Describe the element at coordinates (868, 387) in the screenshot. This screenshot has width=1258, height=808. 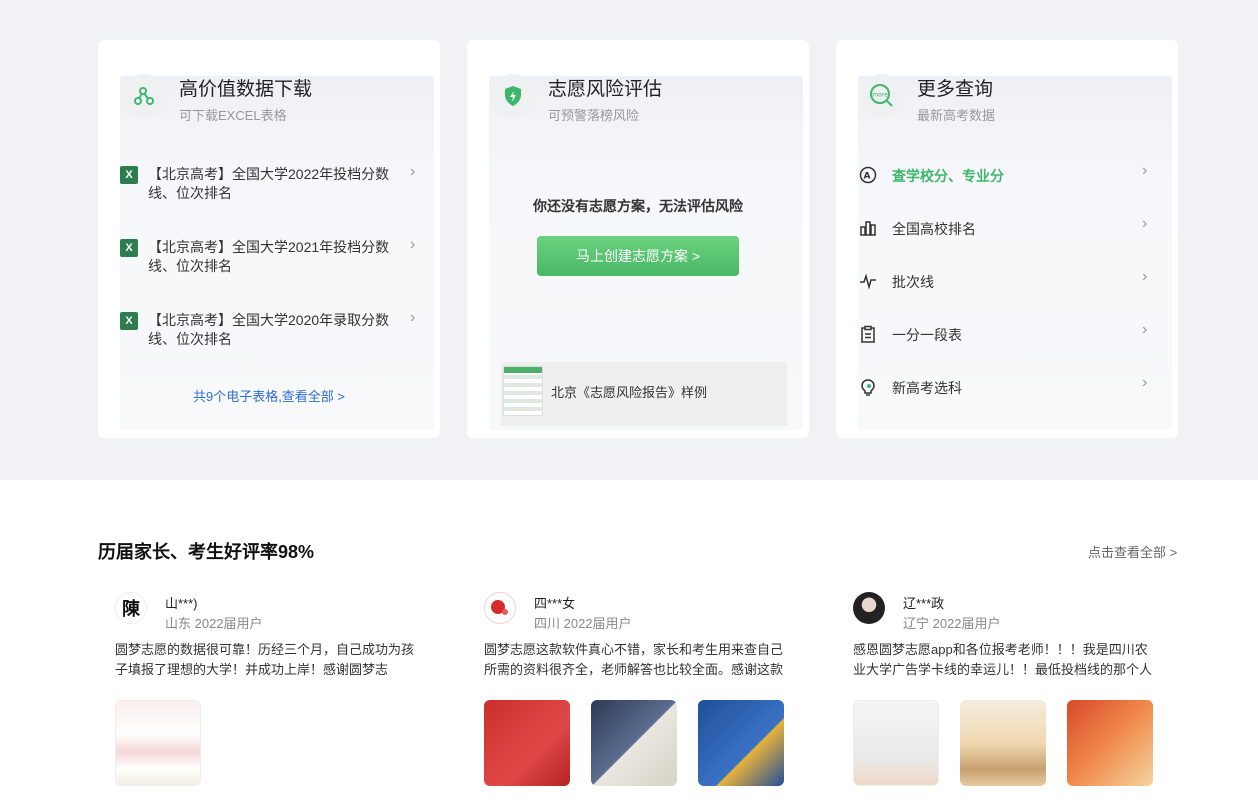
I see `lightbulb-icon` at that location.